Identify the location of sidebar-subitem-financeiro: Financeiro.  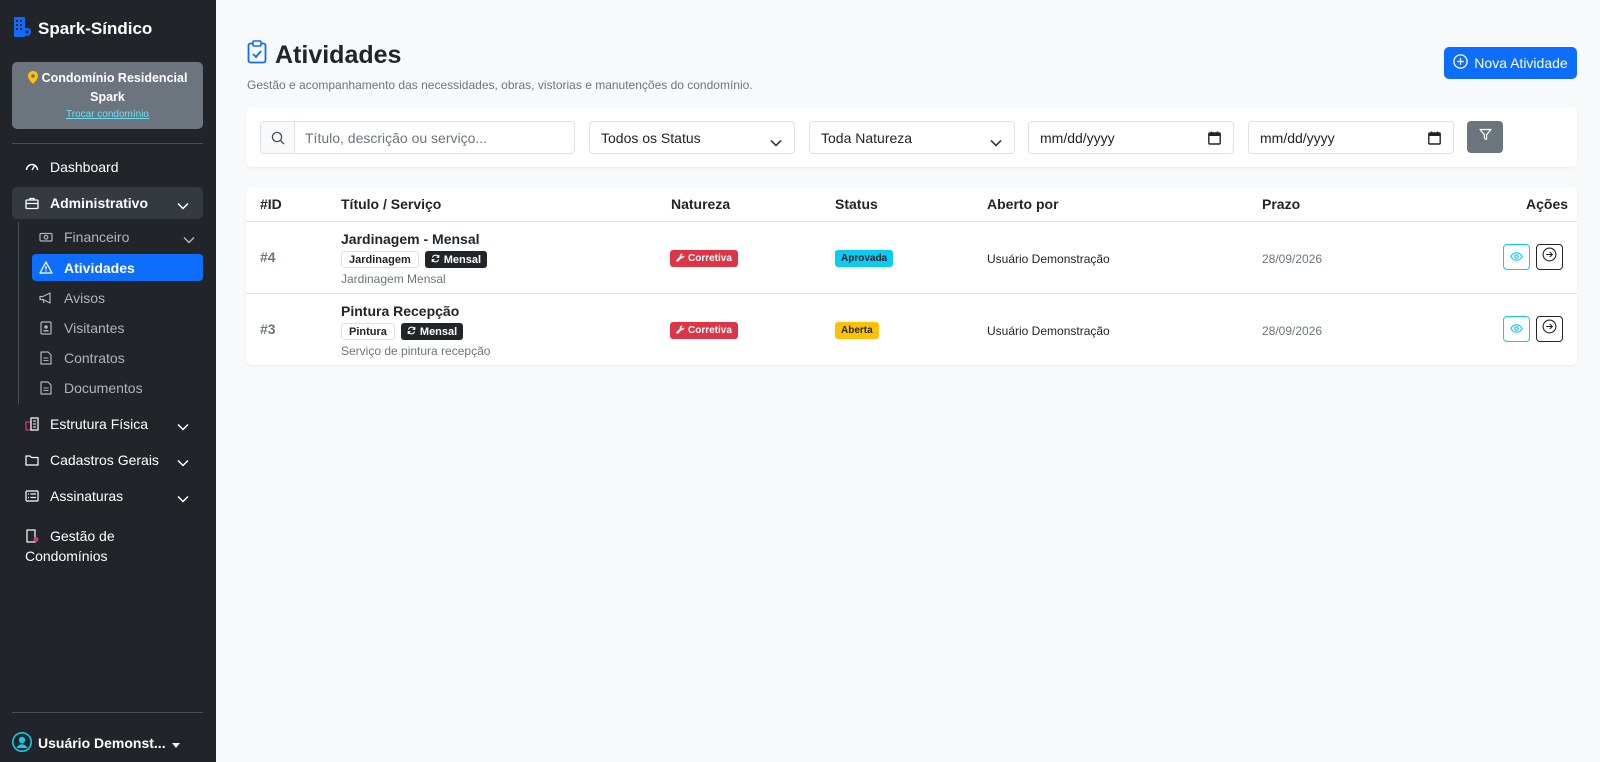
(117, 236).